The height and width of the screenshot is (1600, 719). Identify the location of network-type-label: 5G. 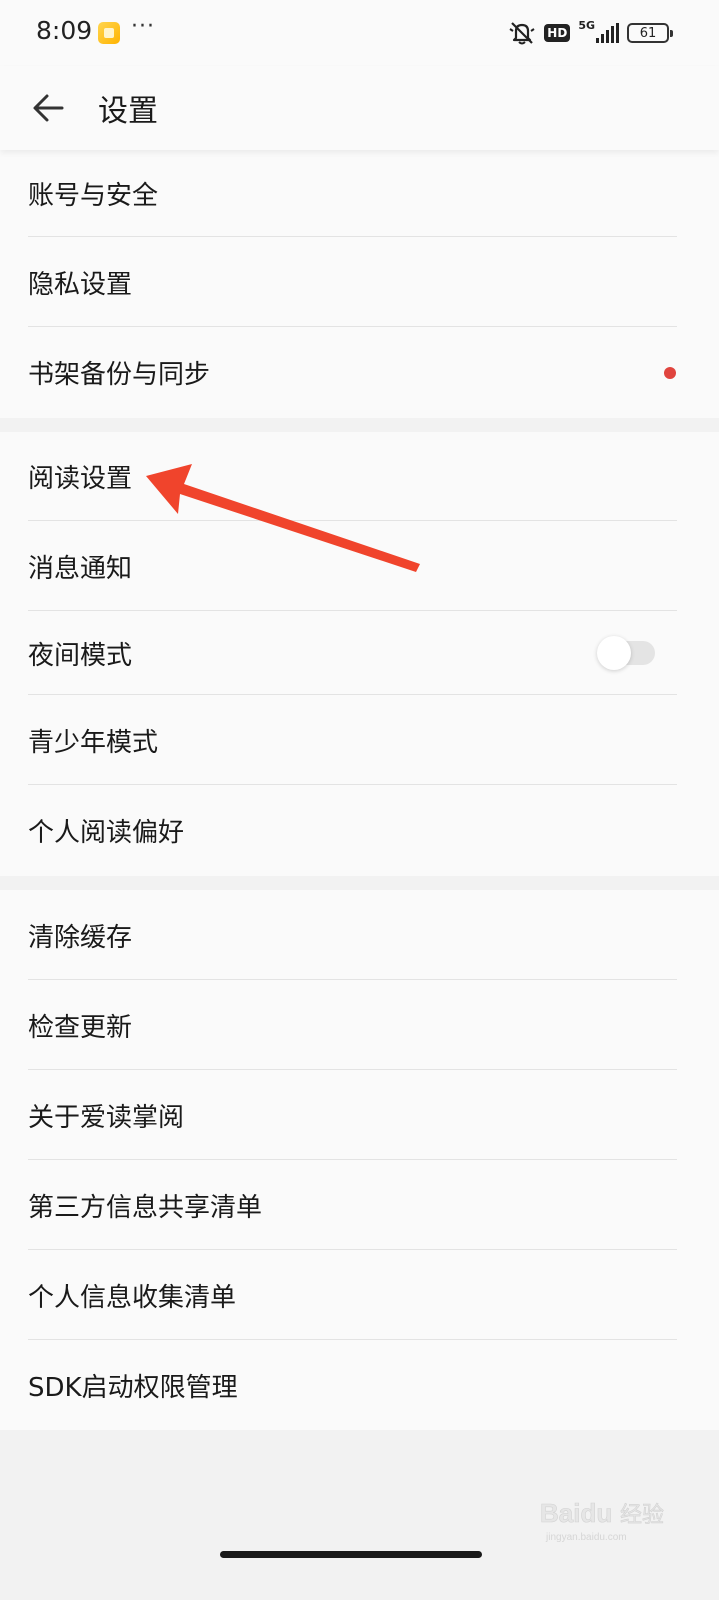
(586, 25).